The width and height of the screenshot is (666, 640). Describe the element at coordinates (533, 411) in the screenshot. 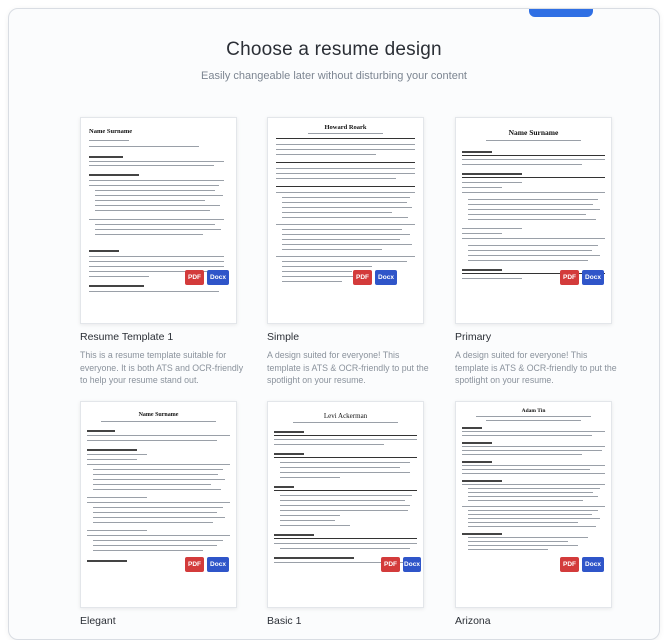

I see `preview-name: Adam Tin` at that location.